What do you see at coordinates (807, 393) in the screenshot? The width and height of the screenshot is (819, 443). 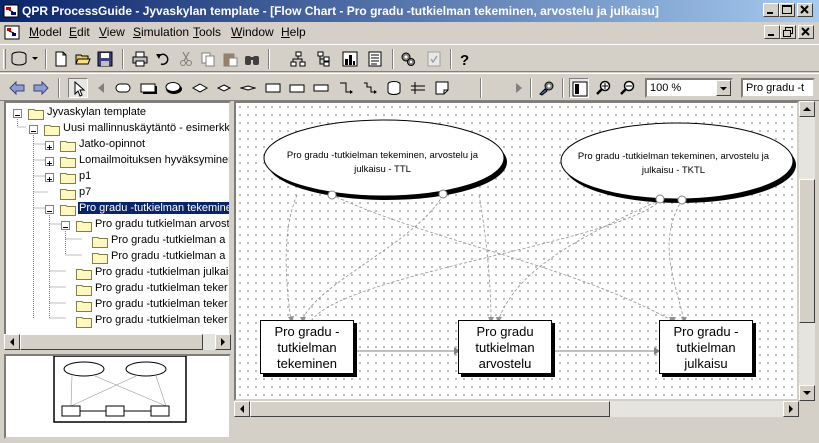 I see `scroll-down-button` at bounding box center [807, 393].